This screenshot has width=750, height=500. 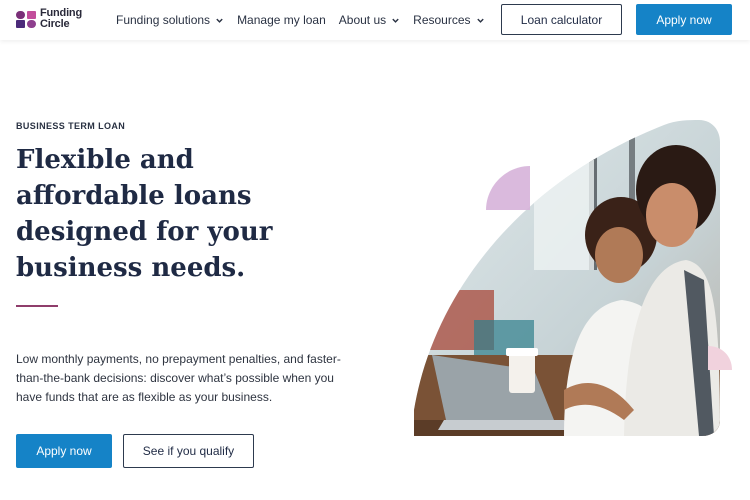 What do you see at coordinates (720, 358) in the screenshot?
I see `decorative-quarter-circle-pink` at bounding box center [720, 358].